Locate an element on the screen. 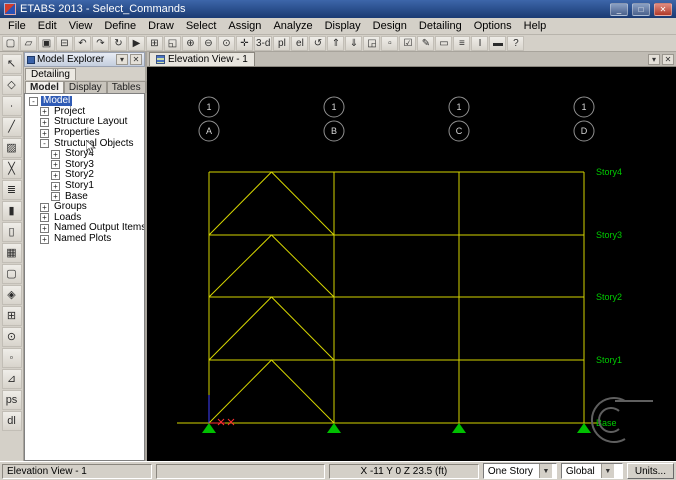 Image resolution: width=676 pixels, height=480 pixels. print-icon: ⊟ is located at coordinates (64, 43).